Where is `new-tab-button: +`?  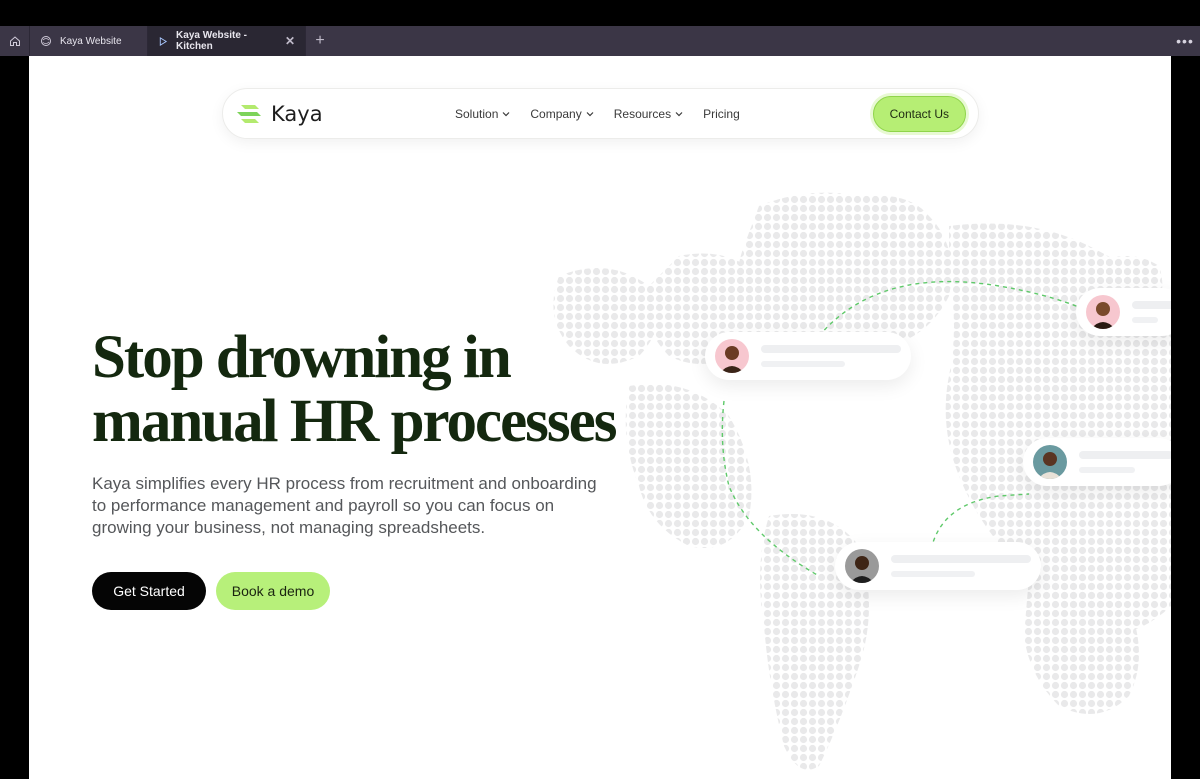 new-tab-button: + is located at coordinates (320, 41).